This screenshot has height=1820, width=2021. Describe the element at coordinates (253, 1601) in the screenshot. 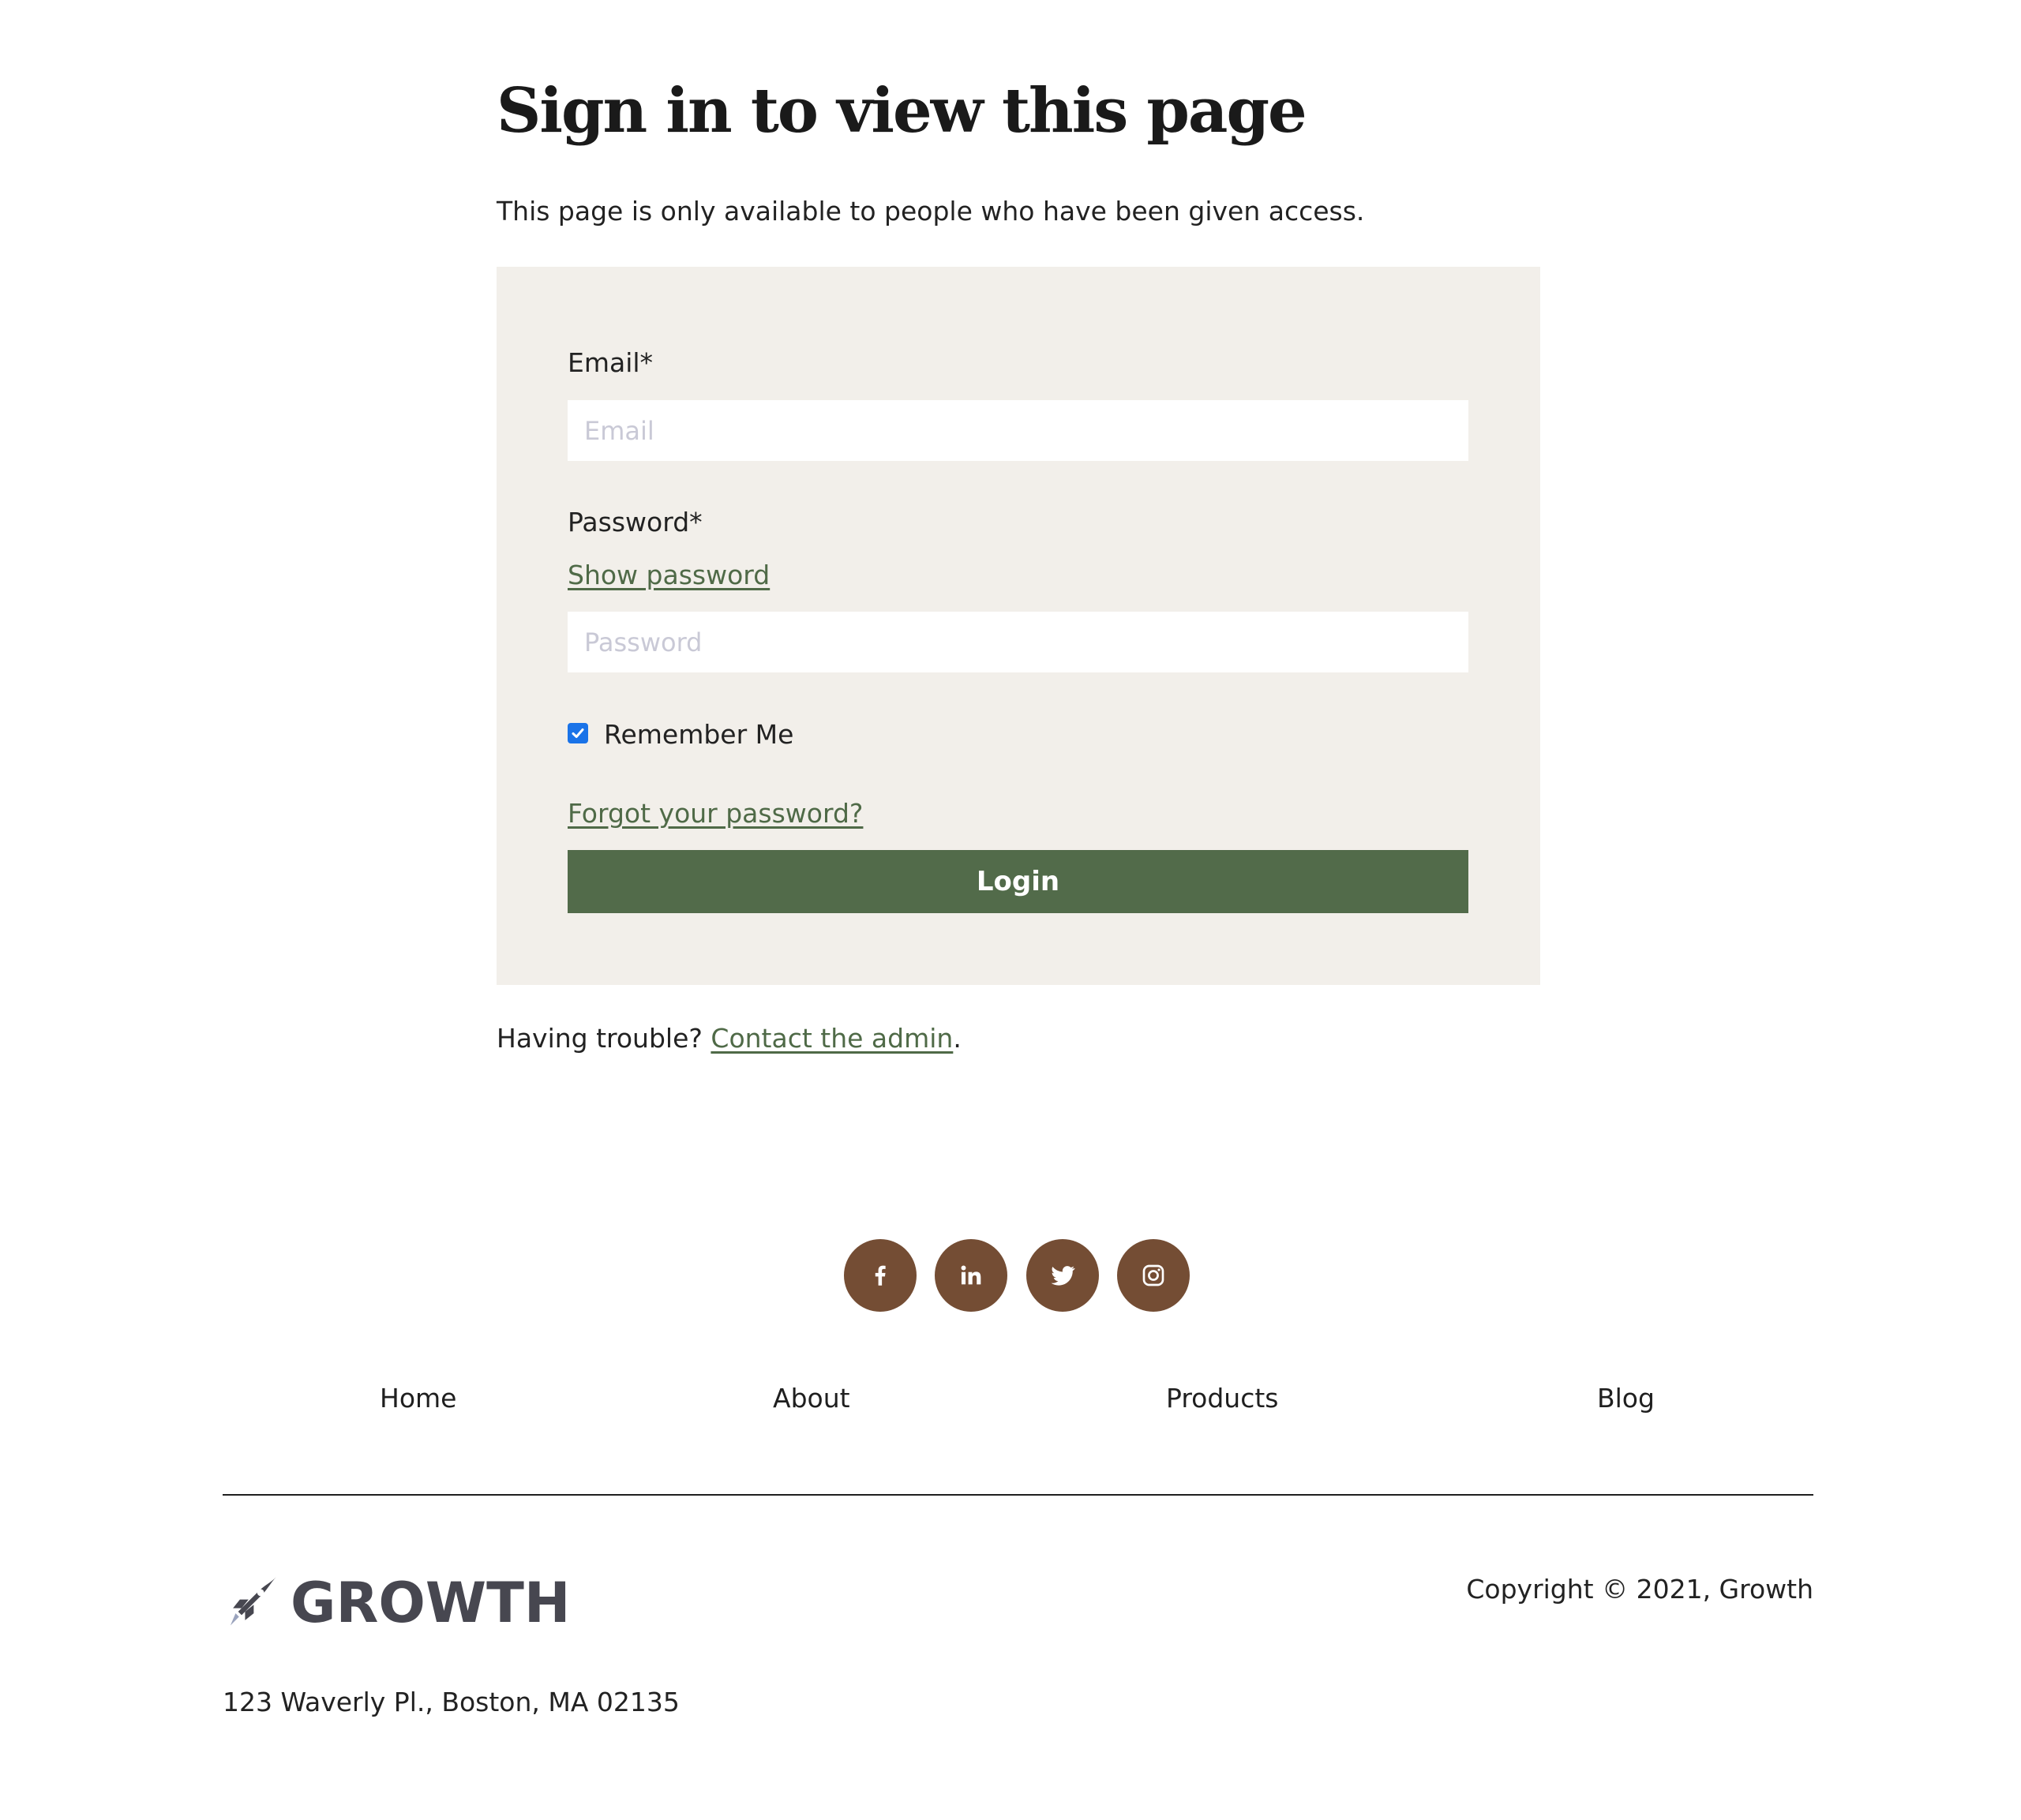

I see `rocket-icon` at that location.